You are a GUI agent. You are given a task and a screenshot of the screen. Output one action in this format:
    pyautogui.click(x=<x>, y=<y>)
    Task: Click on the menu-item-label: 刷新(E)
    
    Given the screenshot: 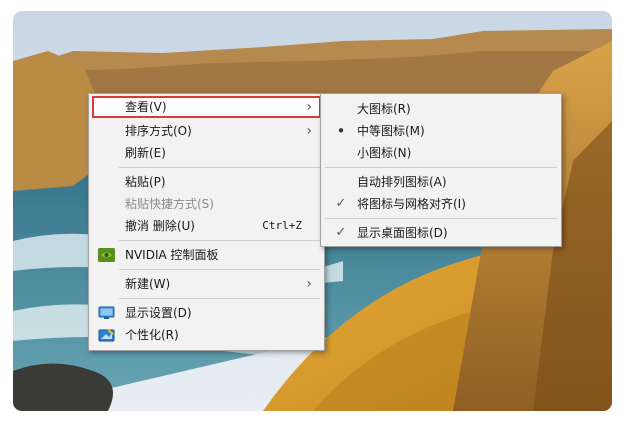 What is the action you would take?
    pyautogui.click(x=145, y=153)
    